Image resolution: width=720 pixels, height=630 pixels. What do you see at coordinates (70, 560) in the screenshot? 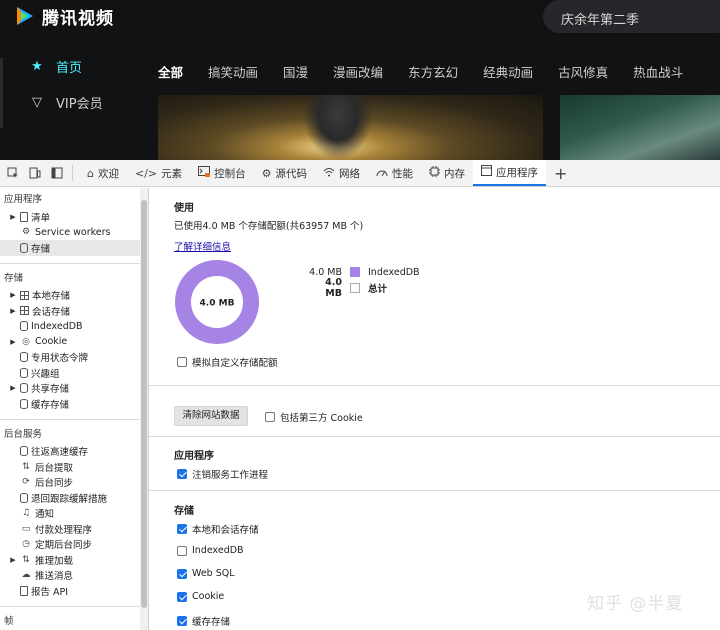
I see `tree-item-speculative-loads: ▶ ⇅ 推理加载` at bounding box center [70, 560].